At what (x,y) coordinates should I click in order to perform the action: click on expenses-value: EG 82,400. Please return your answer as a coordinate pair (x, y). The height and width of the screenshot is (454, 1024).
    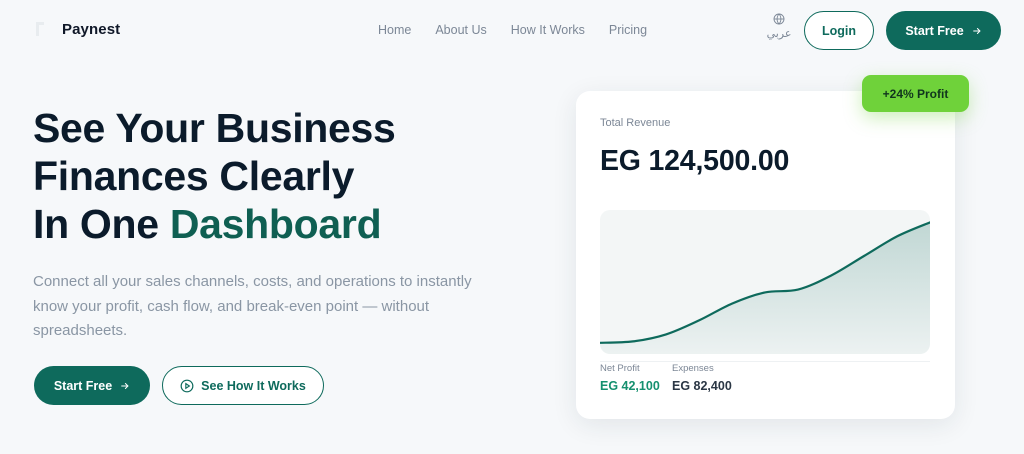
    Looking at the image, I should click on (702, 386).